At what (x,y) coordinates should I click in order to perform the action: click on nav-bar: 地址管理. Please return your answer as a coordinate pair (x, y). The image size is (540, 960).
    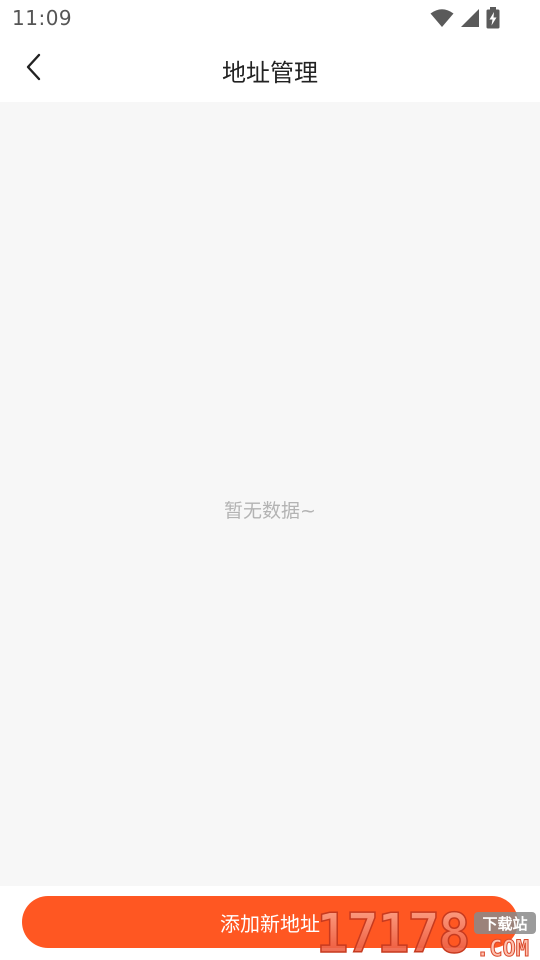
    Looking at the image, I should click on (270, 69).